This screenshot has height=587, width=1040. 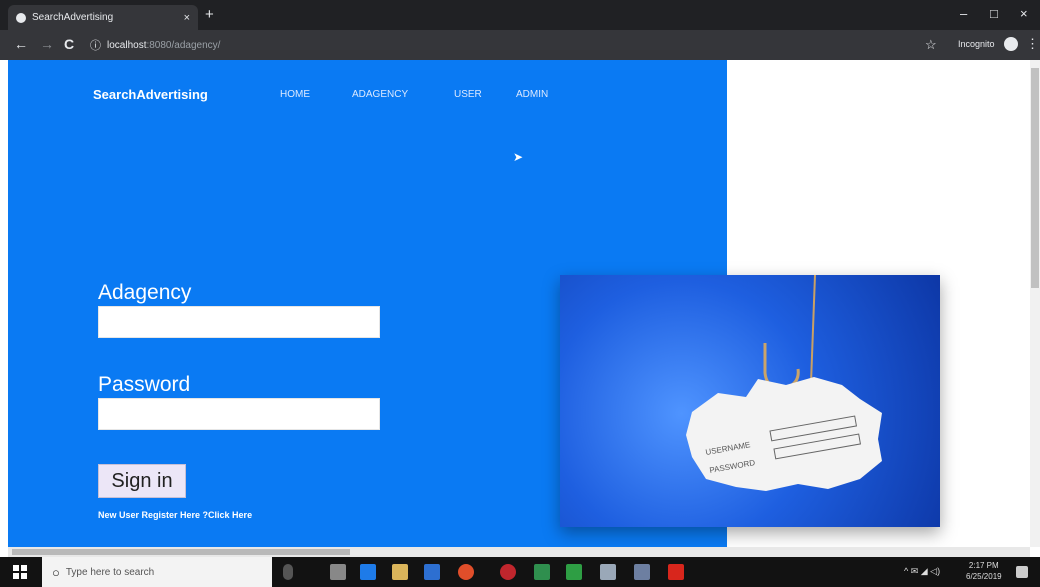 What do you see at coordinates (520, 15) in the screenshot?
I see `browser-tab-strip: SearchAdvertising × + – □ ×` at bounding box center [520, 15].